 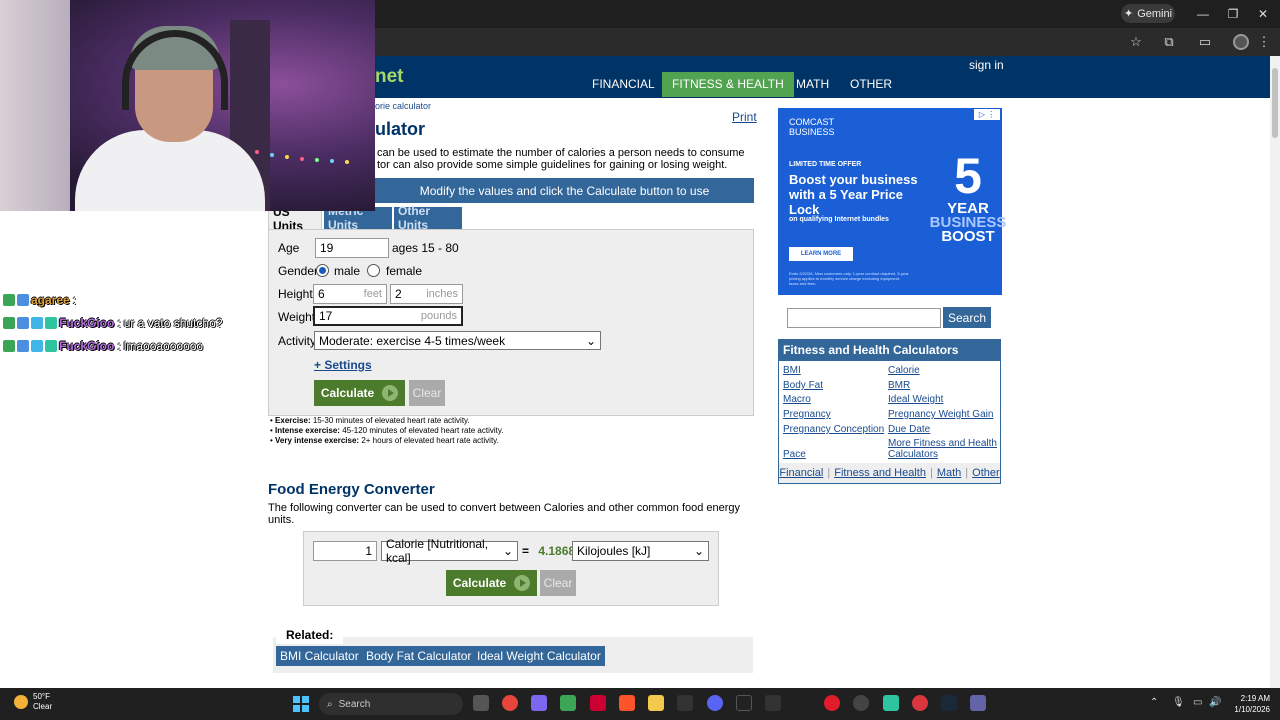 I want to click on bookmark-star-icon: ☆, so click(x=1136, y=42).